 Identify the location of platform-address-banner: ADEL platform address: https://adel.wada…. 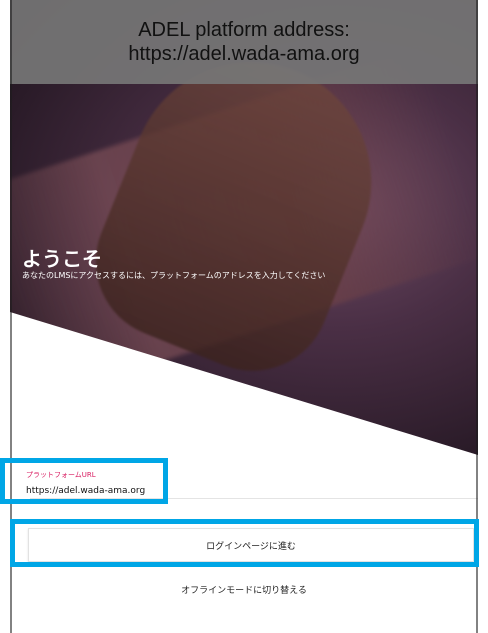
(244, 42).